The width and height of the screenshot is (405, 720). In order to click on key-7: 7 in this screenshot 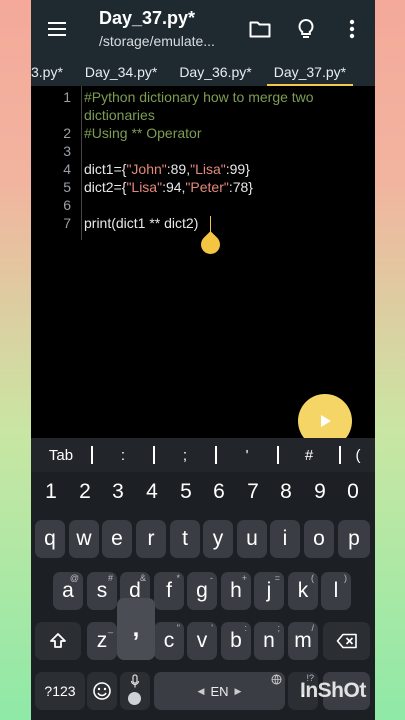, I will do `click(253, 492)`.